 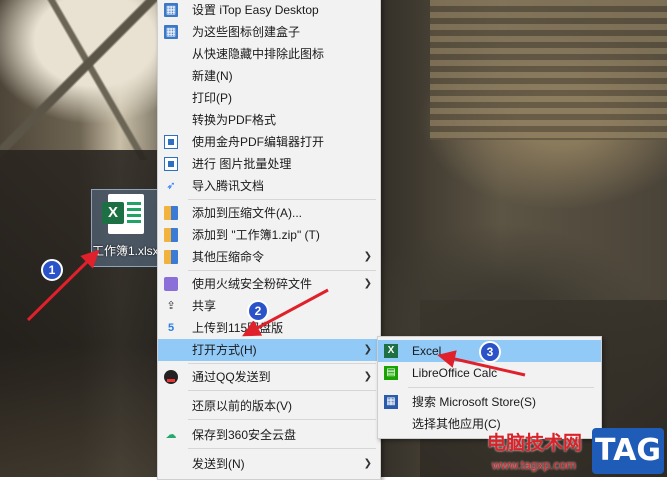 I want to click on step-marker-2: 2, so click(x=258, y=311).